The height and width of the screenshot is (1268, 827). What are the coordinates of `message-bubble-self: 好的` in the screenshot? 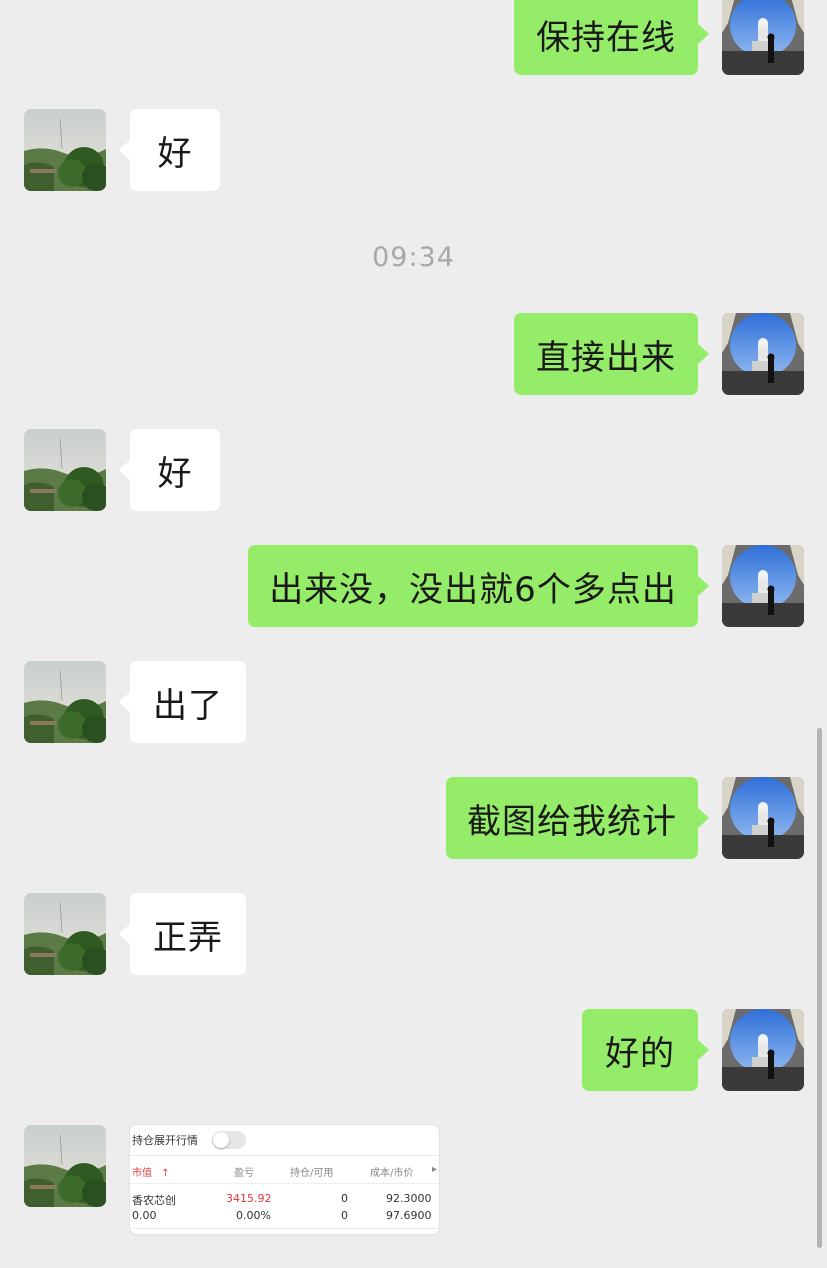 It's located at (645, 1050).